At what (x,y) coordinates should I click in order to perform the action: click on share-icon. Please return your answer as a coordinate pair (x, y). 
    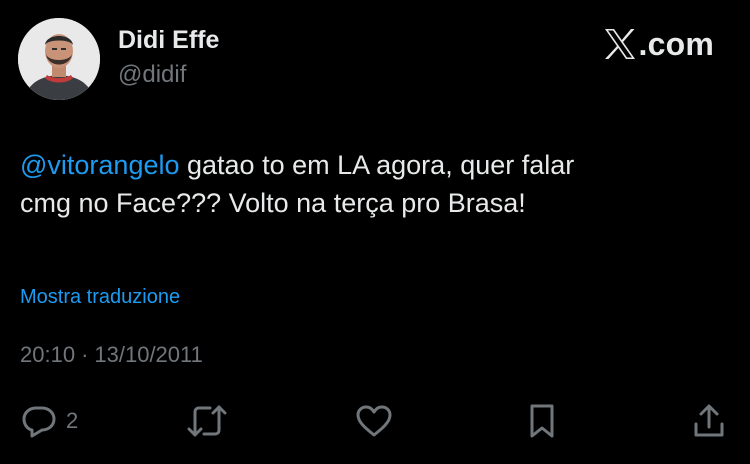
    Looking at the image, I should click on (709, 421).